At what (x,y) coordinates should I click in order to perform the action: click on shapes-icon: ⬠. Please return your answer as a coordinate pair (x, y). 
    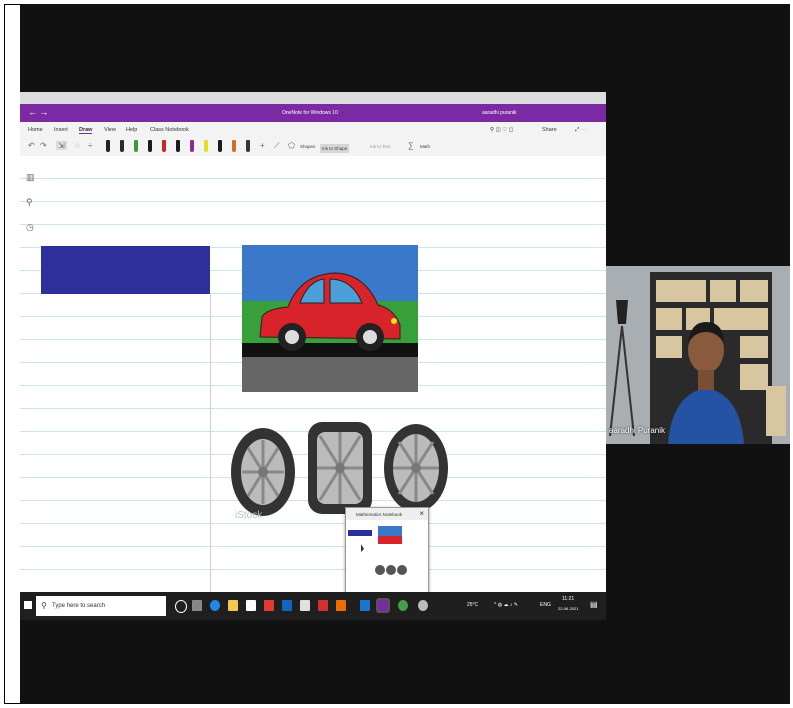
    Looking at the image, I should click on (291, 145).